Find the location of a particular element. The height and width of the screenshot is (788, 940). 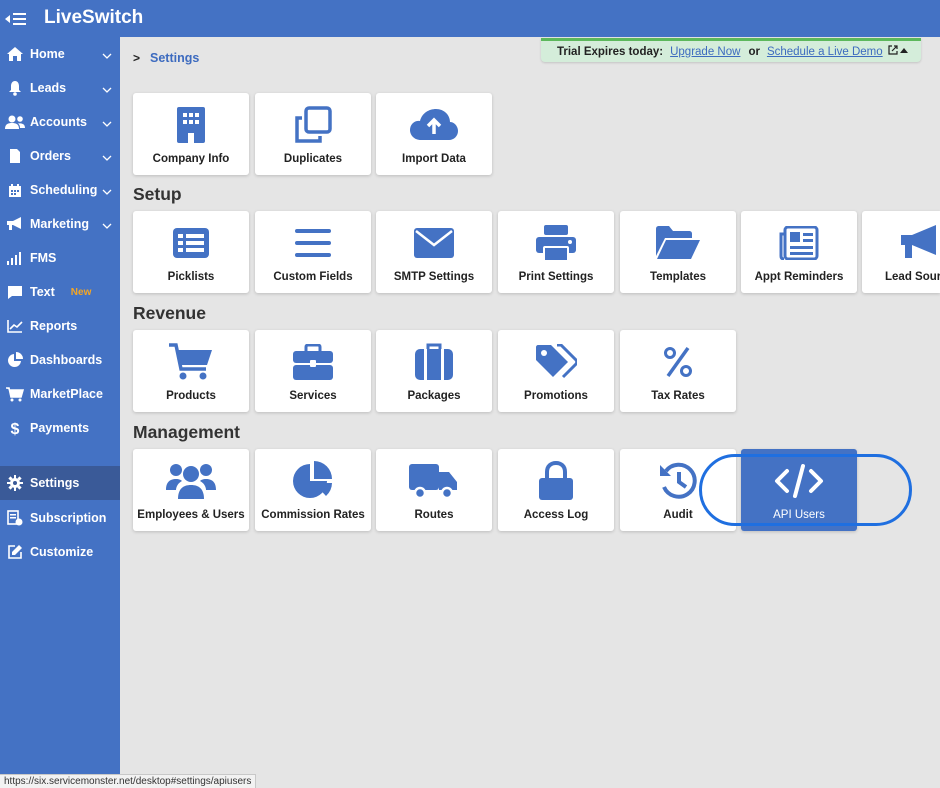

sidebar-item-settings: Settings is located at coordinates (60, 483).